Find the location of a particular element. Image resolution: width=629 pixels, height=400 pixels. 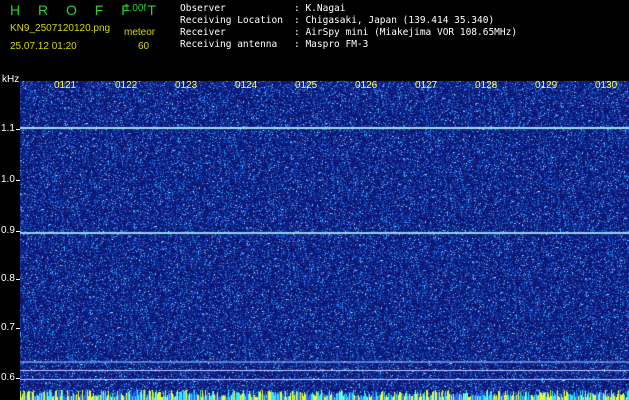

datetime-label: 25.07.12 01:20 is located at coordinates (43, 46).